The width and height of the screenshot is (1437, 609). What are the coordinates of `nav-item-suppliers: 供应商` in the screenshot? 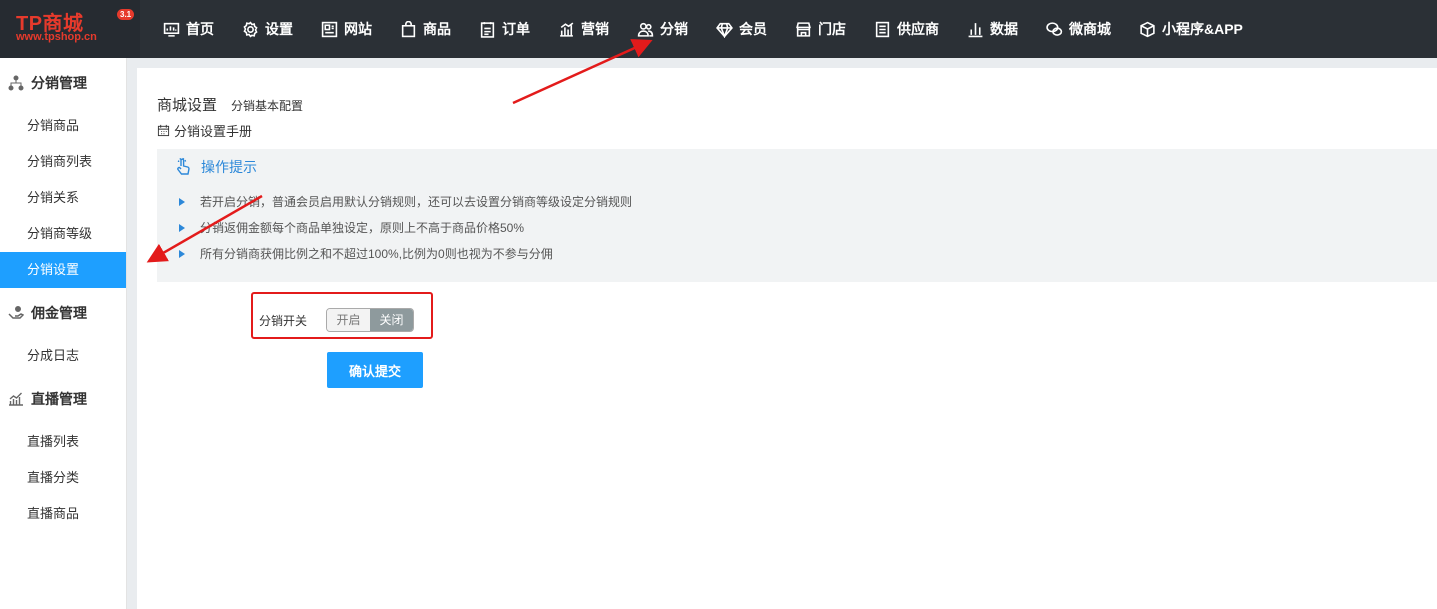 It's located at (906, 29).